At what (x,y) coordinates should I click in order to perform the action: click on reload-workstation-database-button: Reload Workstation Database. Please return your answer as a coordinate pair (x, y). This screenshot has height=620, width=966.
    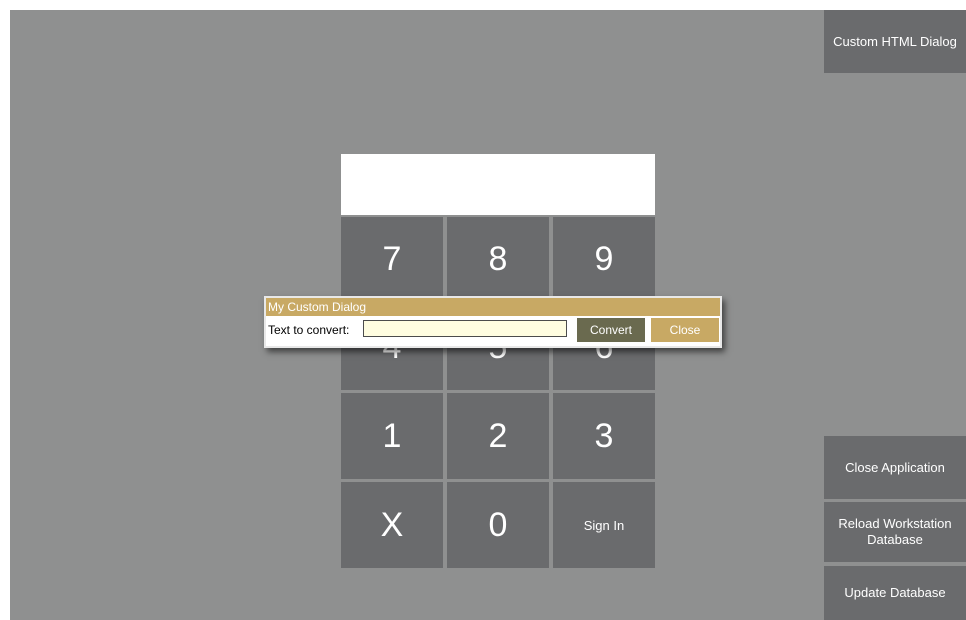
    Looking at the image, I should click on (895, 532).